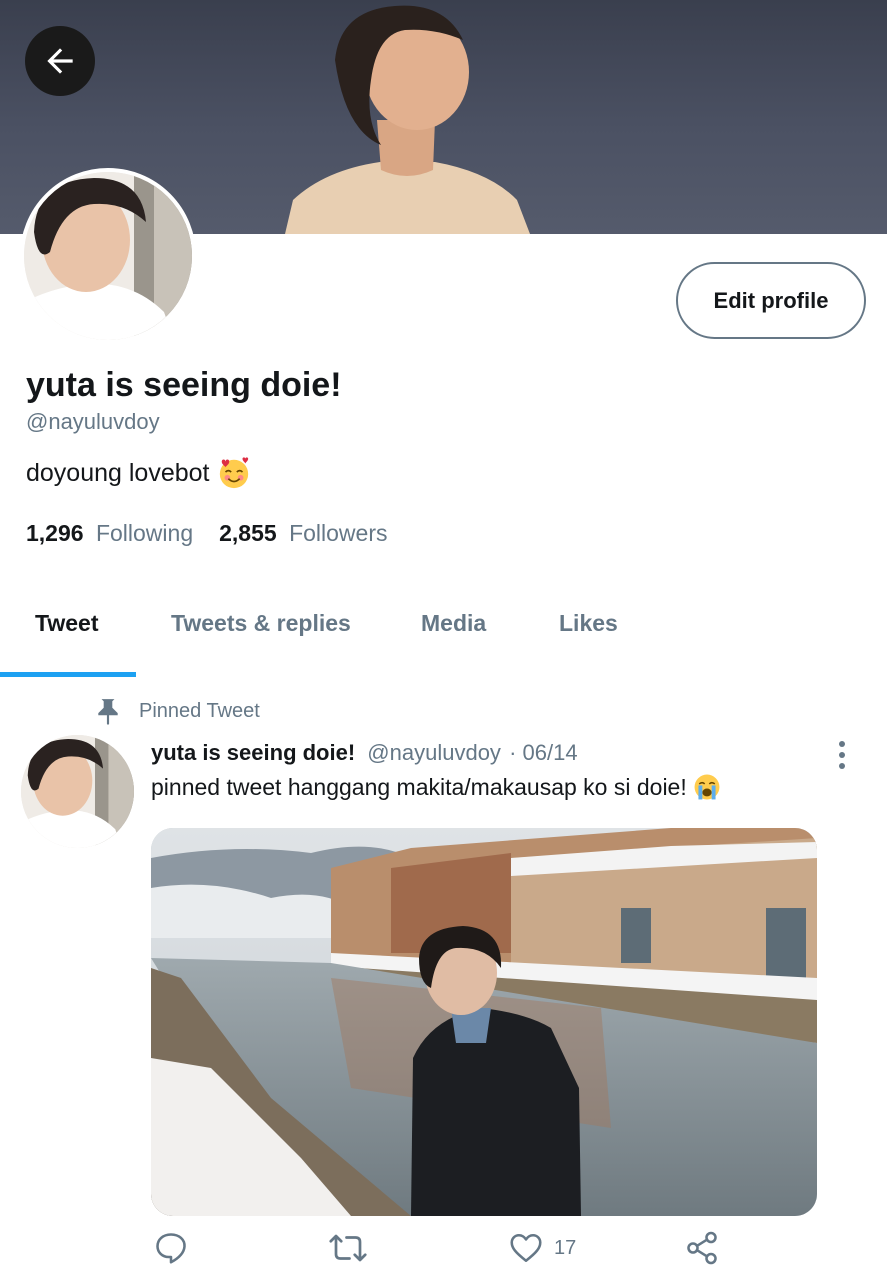  I want to click on profile-tabs: Tweet Tweets & replies Media Likes, so click(443, 629).